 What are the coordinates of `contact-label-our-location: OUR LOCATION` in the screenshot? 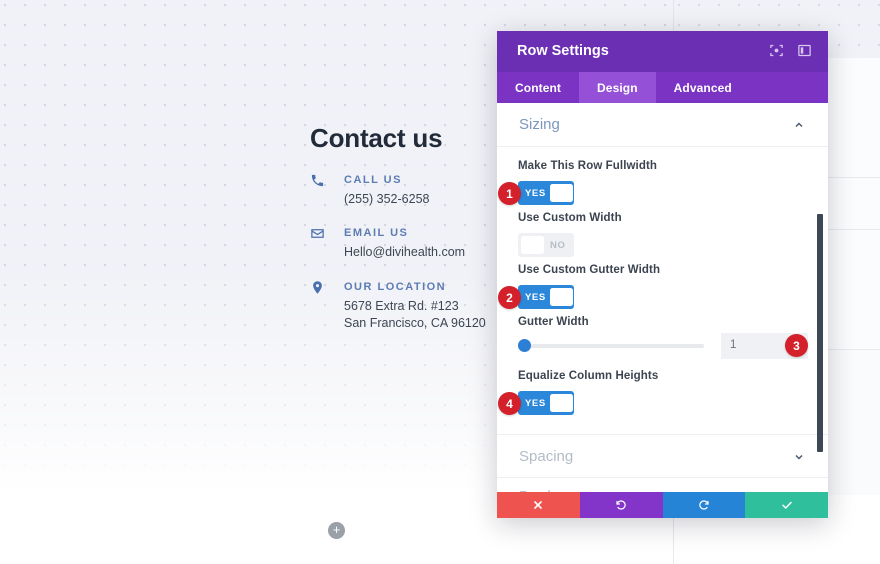 It's located at (395, 287).